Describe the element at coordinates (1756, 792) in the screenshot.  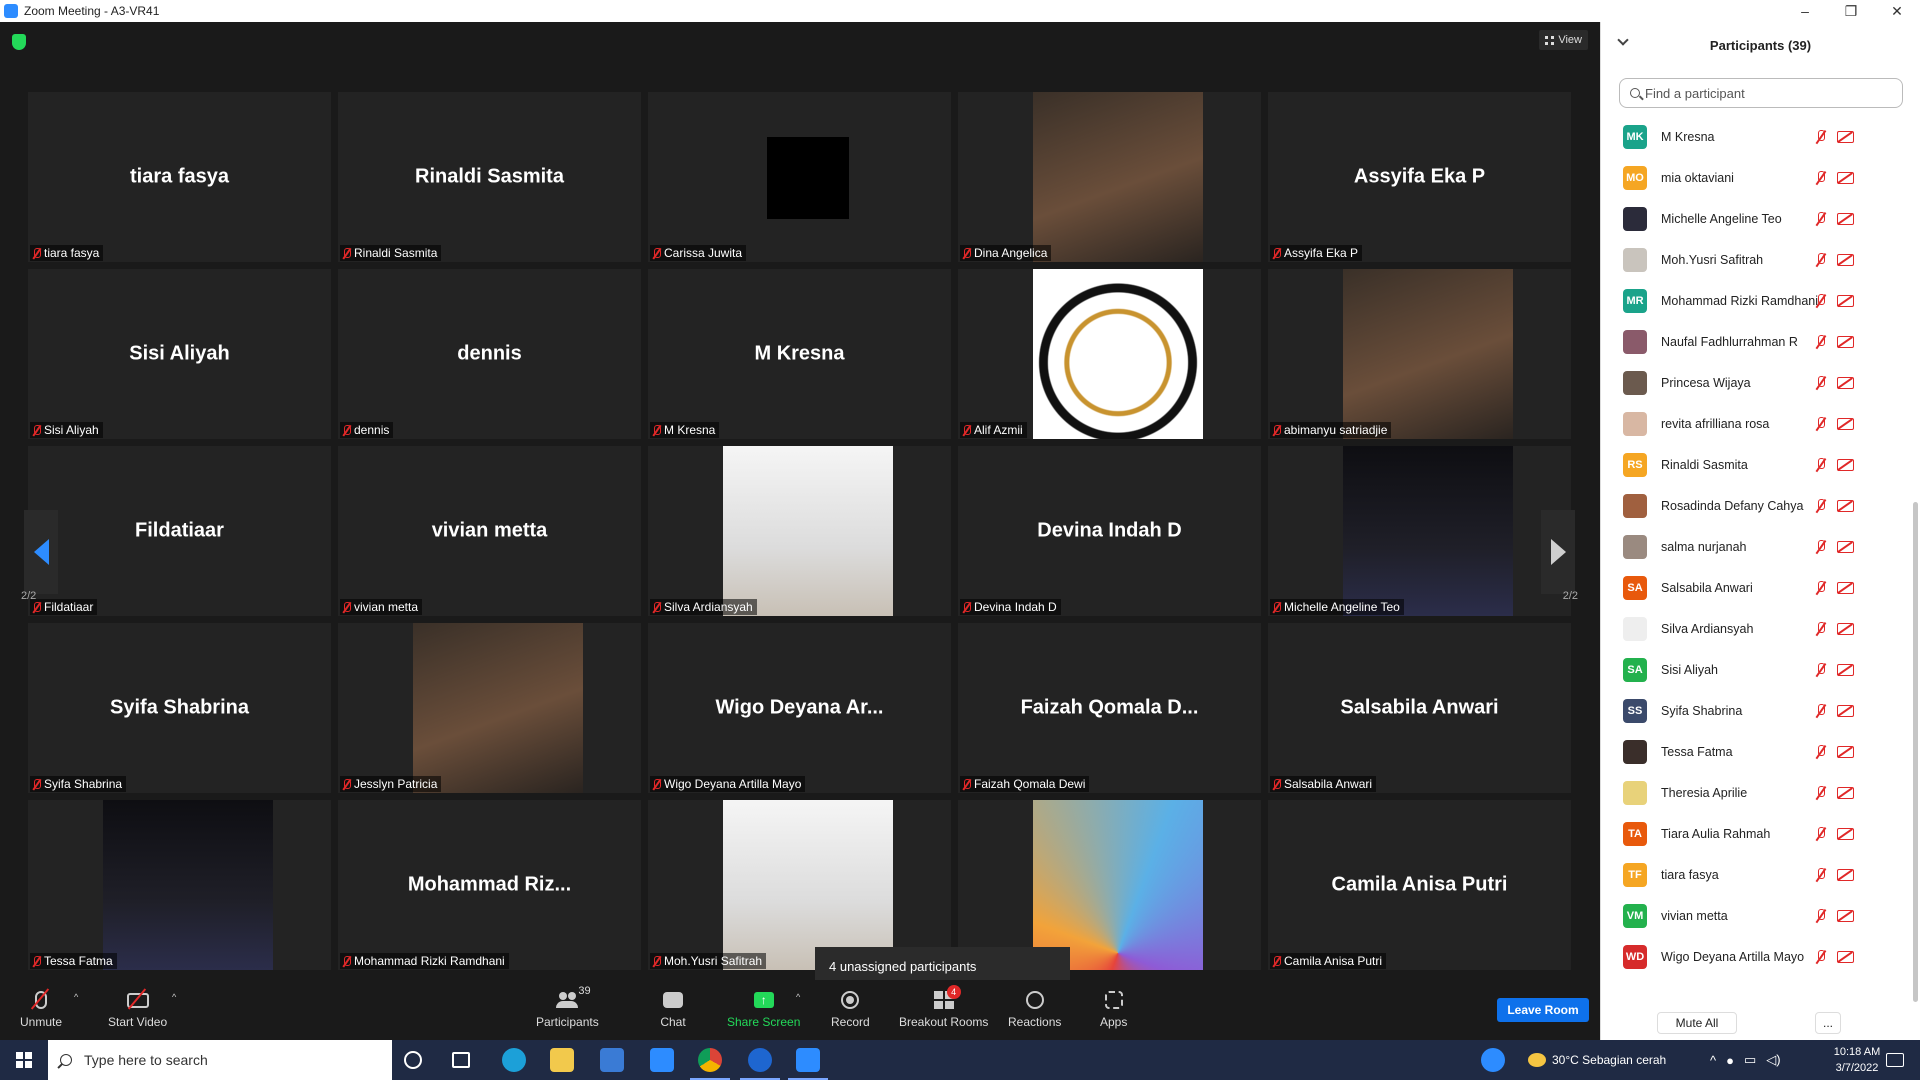
I see `participant-row: Theresia Aprilie` at that location.